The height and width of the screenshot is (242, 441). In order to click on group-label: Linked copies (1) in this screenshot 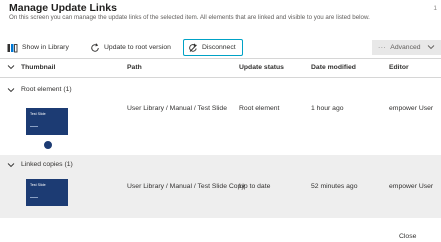, I will do `click(47, 164)`.